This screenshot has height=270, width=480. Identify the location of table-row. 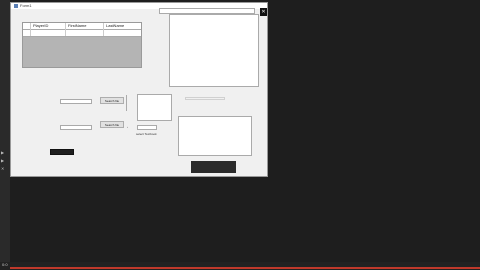
(82, 33).